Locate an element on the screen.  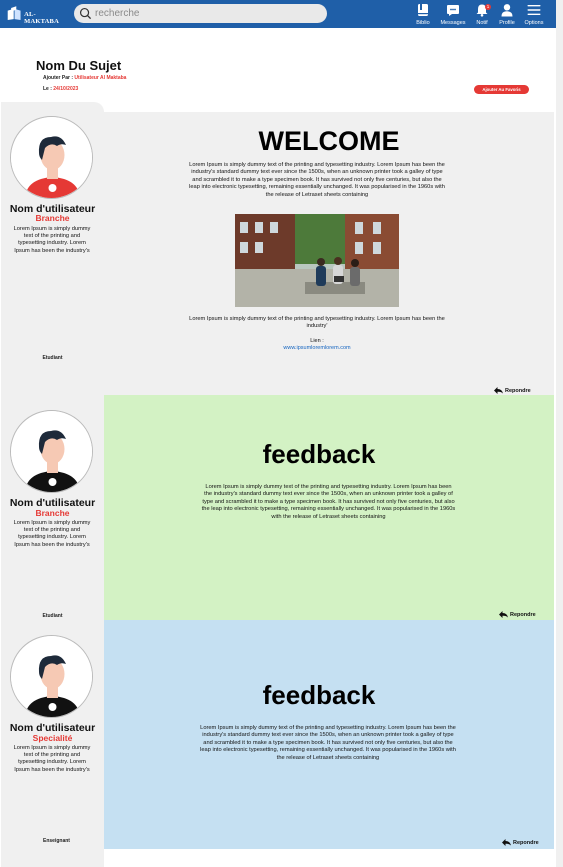
students-photo is located at coordinates (317, 260).